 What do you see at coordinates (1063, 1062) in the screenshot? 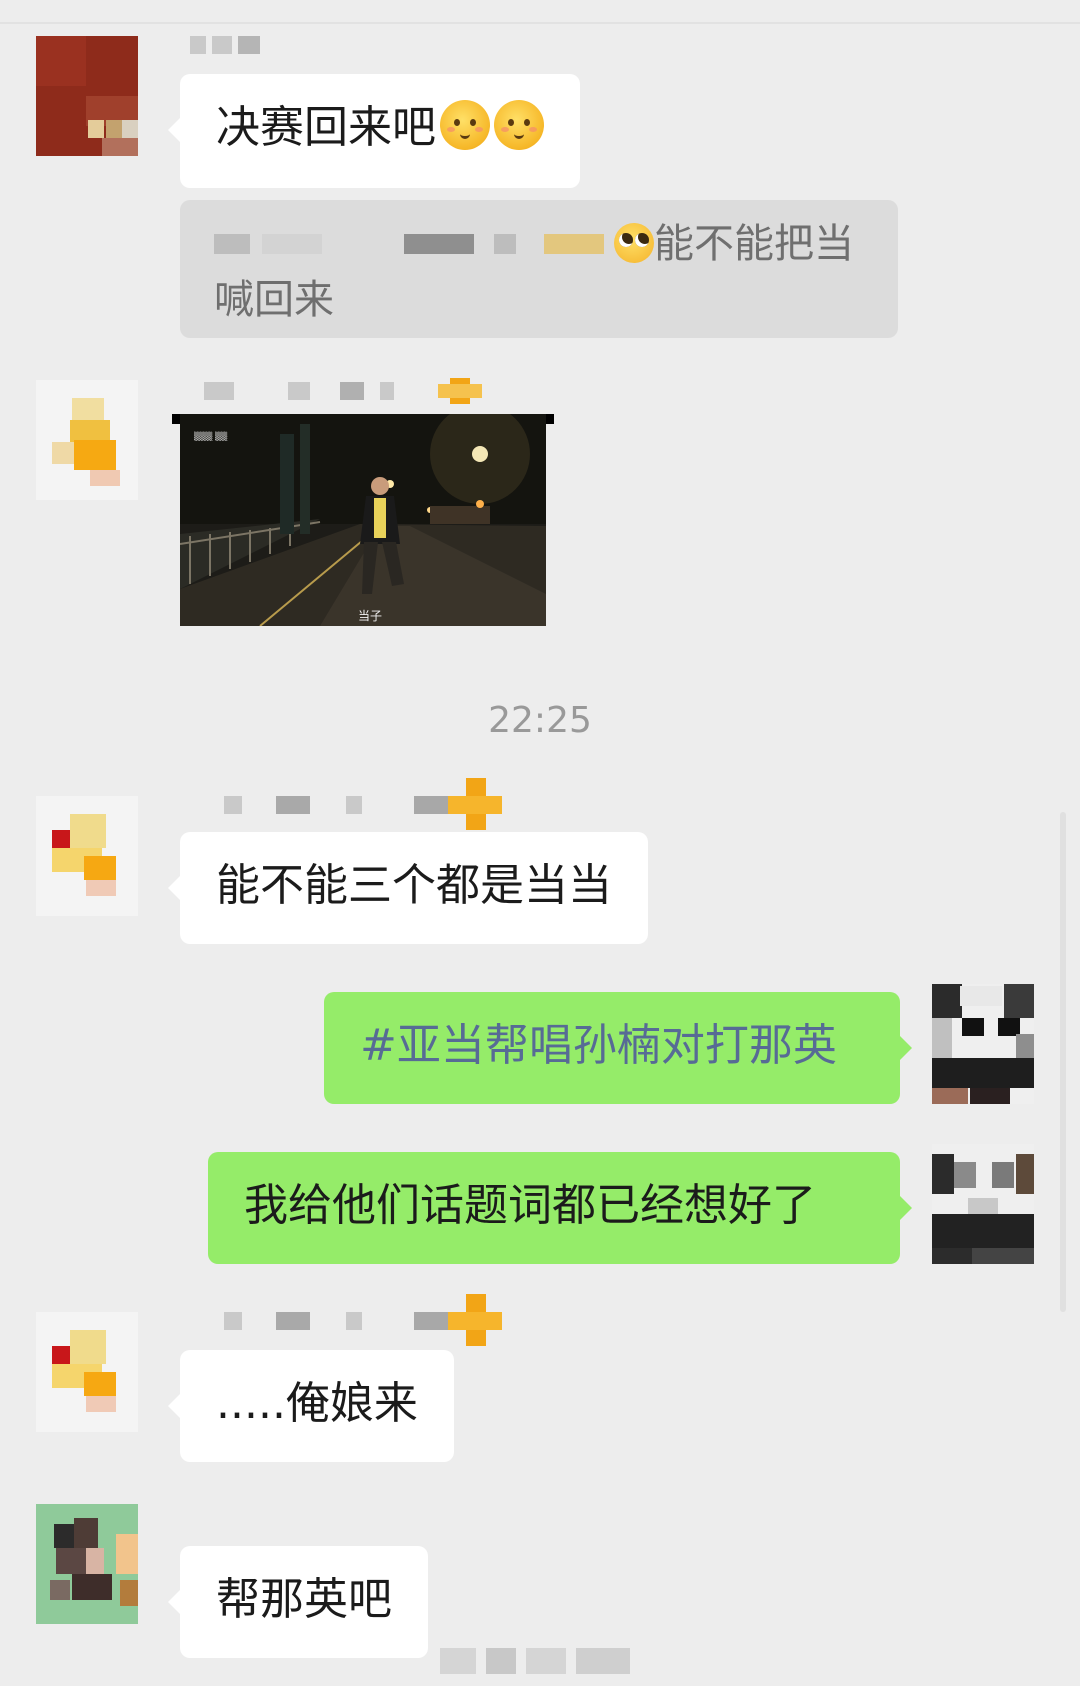
I see `scrollbar` at bounding box center [1063, 1062].